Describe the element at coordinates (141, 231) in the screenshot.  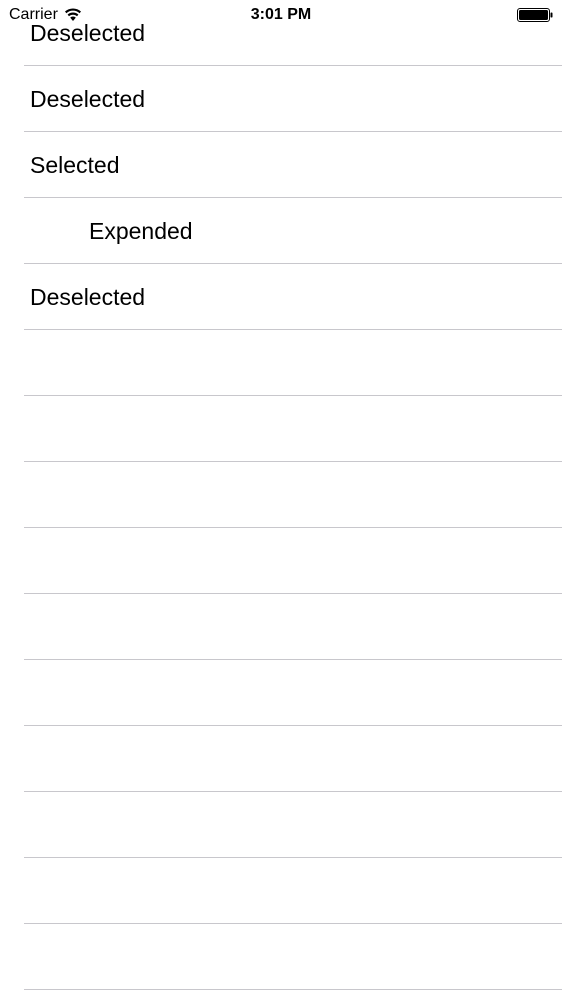
I see `row-label: Expended` at that location.